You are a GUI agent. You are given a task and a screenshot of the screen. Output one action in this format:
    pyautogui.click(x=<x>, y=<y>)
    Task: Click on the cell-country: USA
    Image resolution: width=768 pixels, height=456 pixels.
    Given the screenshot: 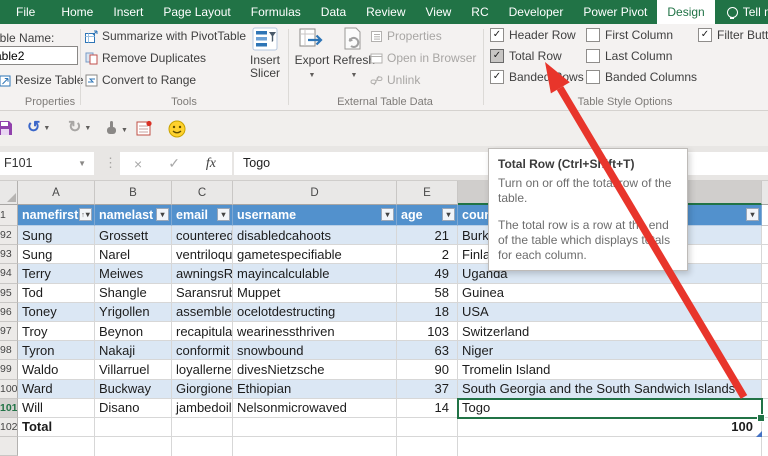 What is the action you would take?
    pyautogui.click(x=610, y=312)
    